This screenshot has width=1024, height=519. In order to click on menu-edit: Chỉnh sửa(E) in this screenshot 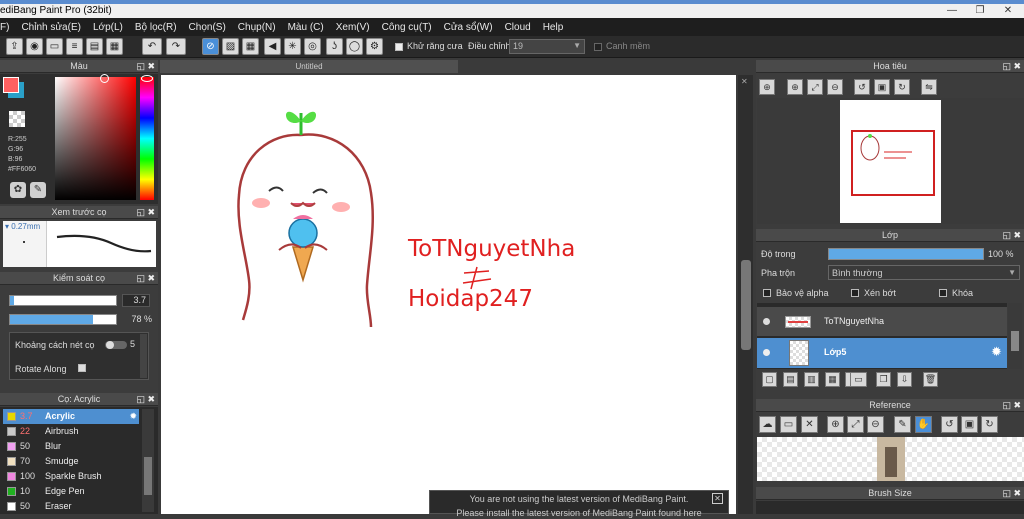, I will do `click(51, 27)`.